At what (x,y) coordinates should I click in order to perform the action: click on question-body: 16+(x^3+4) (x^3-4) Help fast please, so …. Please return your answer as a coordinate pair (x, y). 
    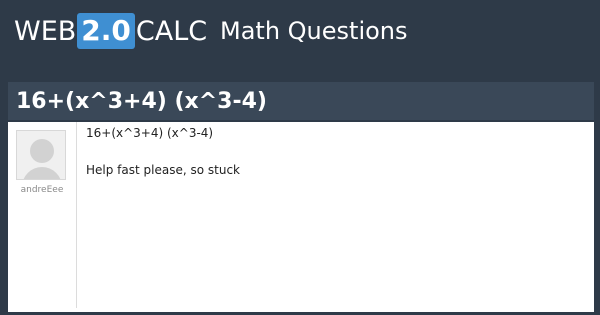
    Looking at the image, I should click on (336, 152).